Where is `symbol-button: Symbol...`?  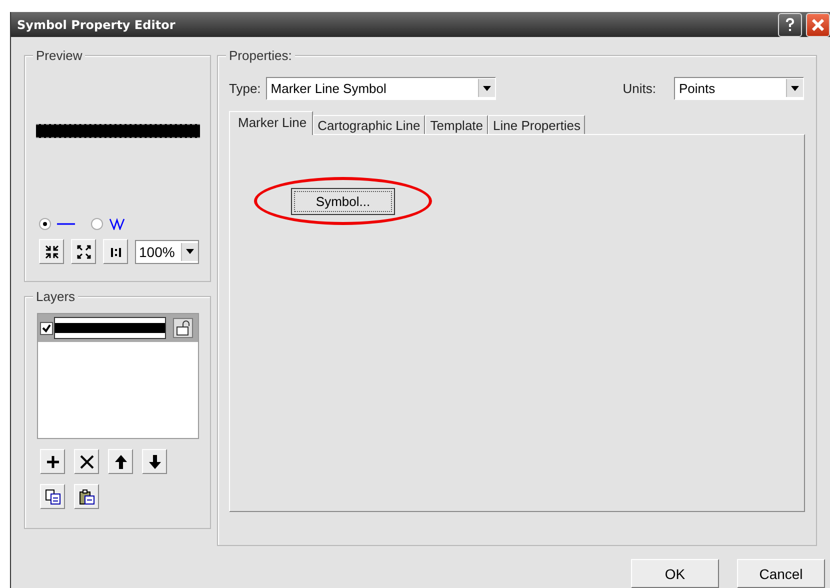 symbol-button: Symbol... is located at coordinates (343, 201).